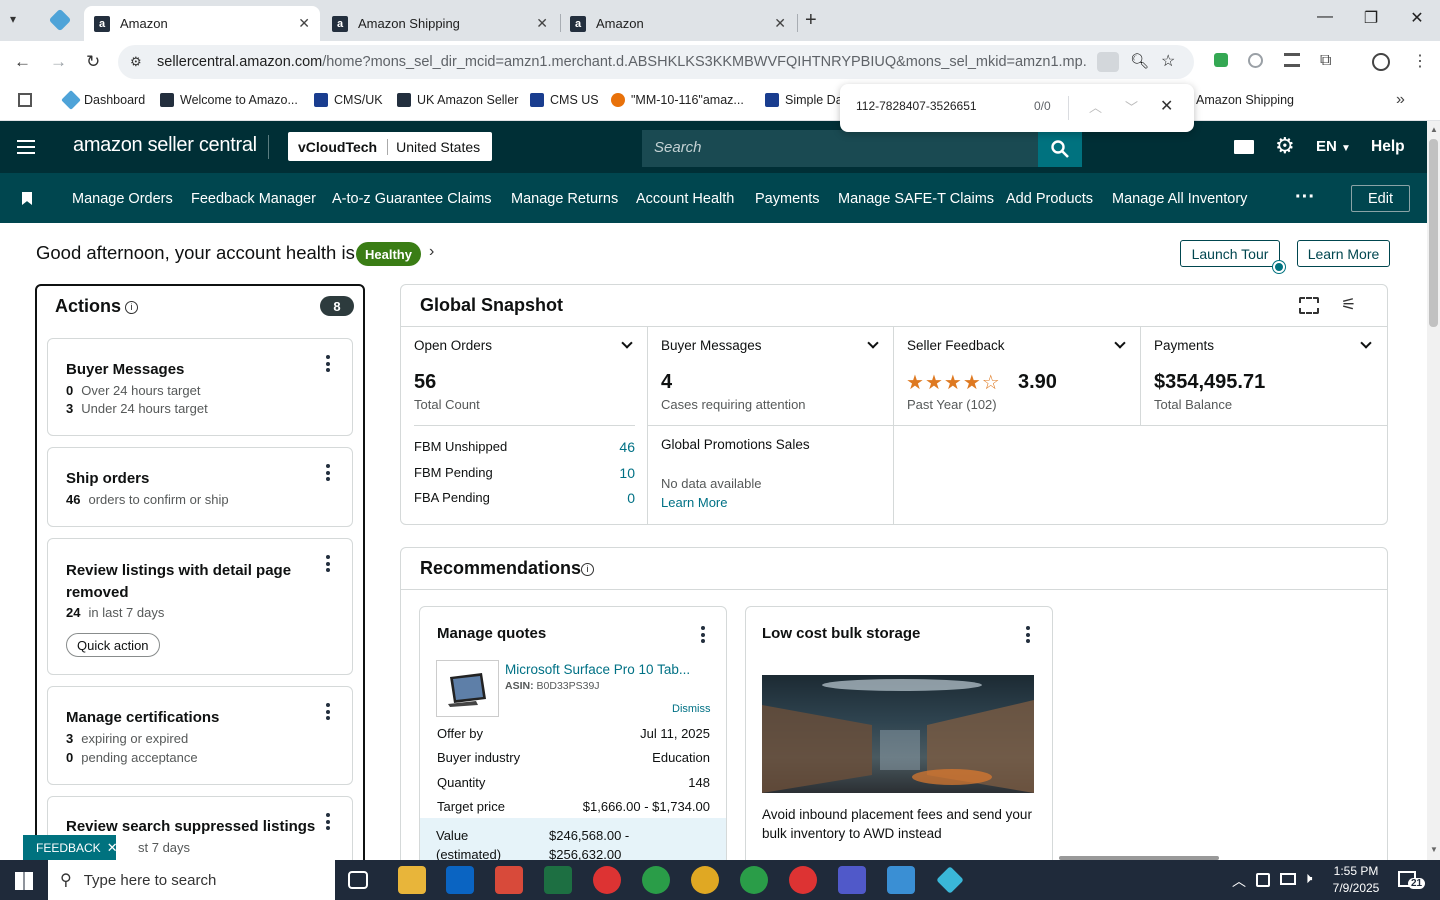  I want to click on nav-account-health: Account Health, so click(685, 199).